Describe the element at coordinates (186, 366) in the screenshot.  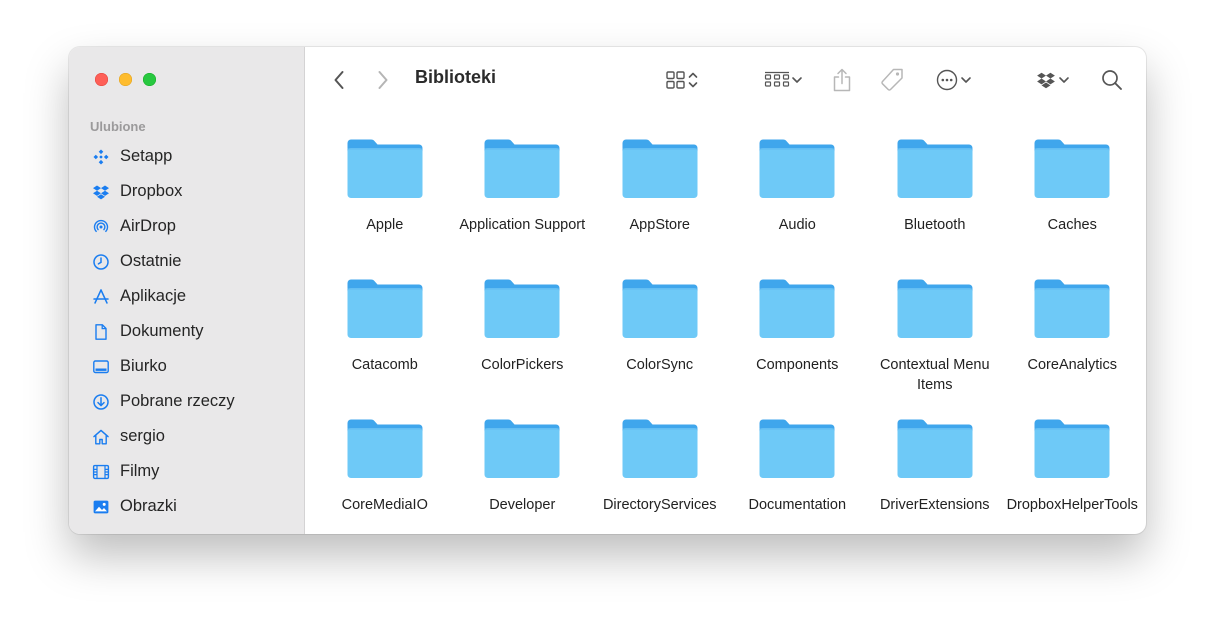
I see `sidebar-item-biurko: Biurko` at that location.